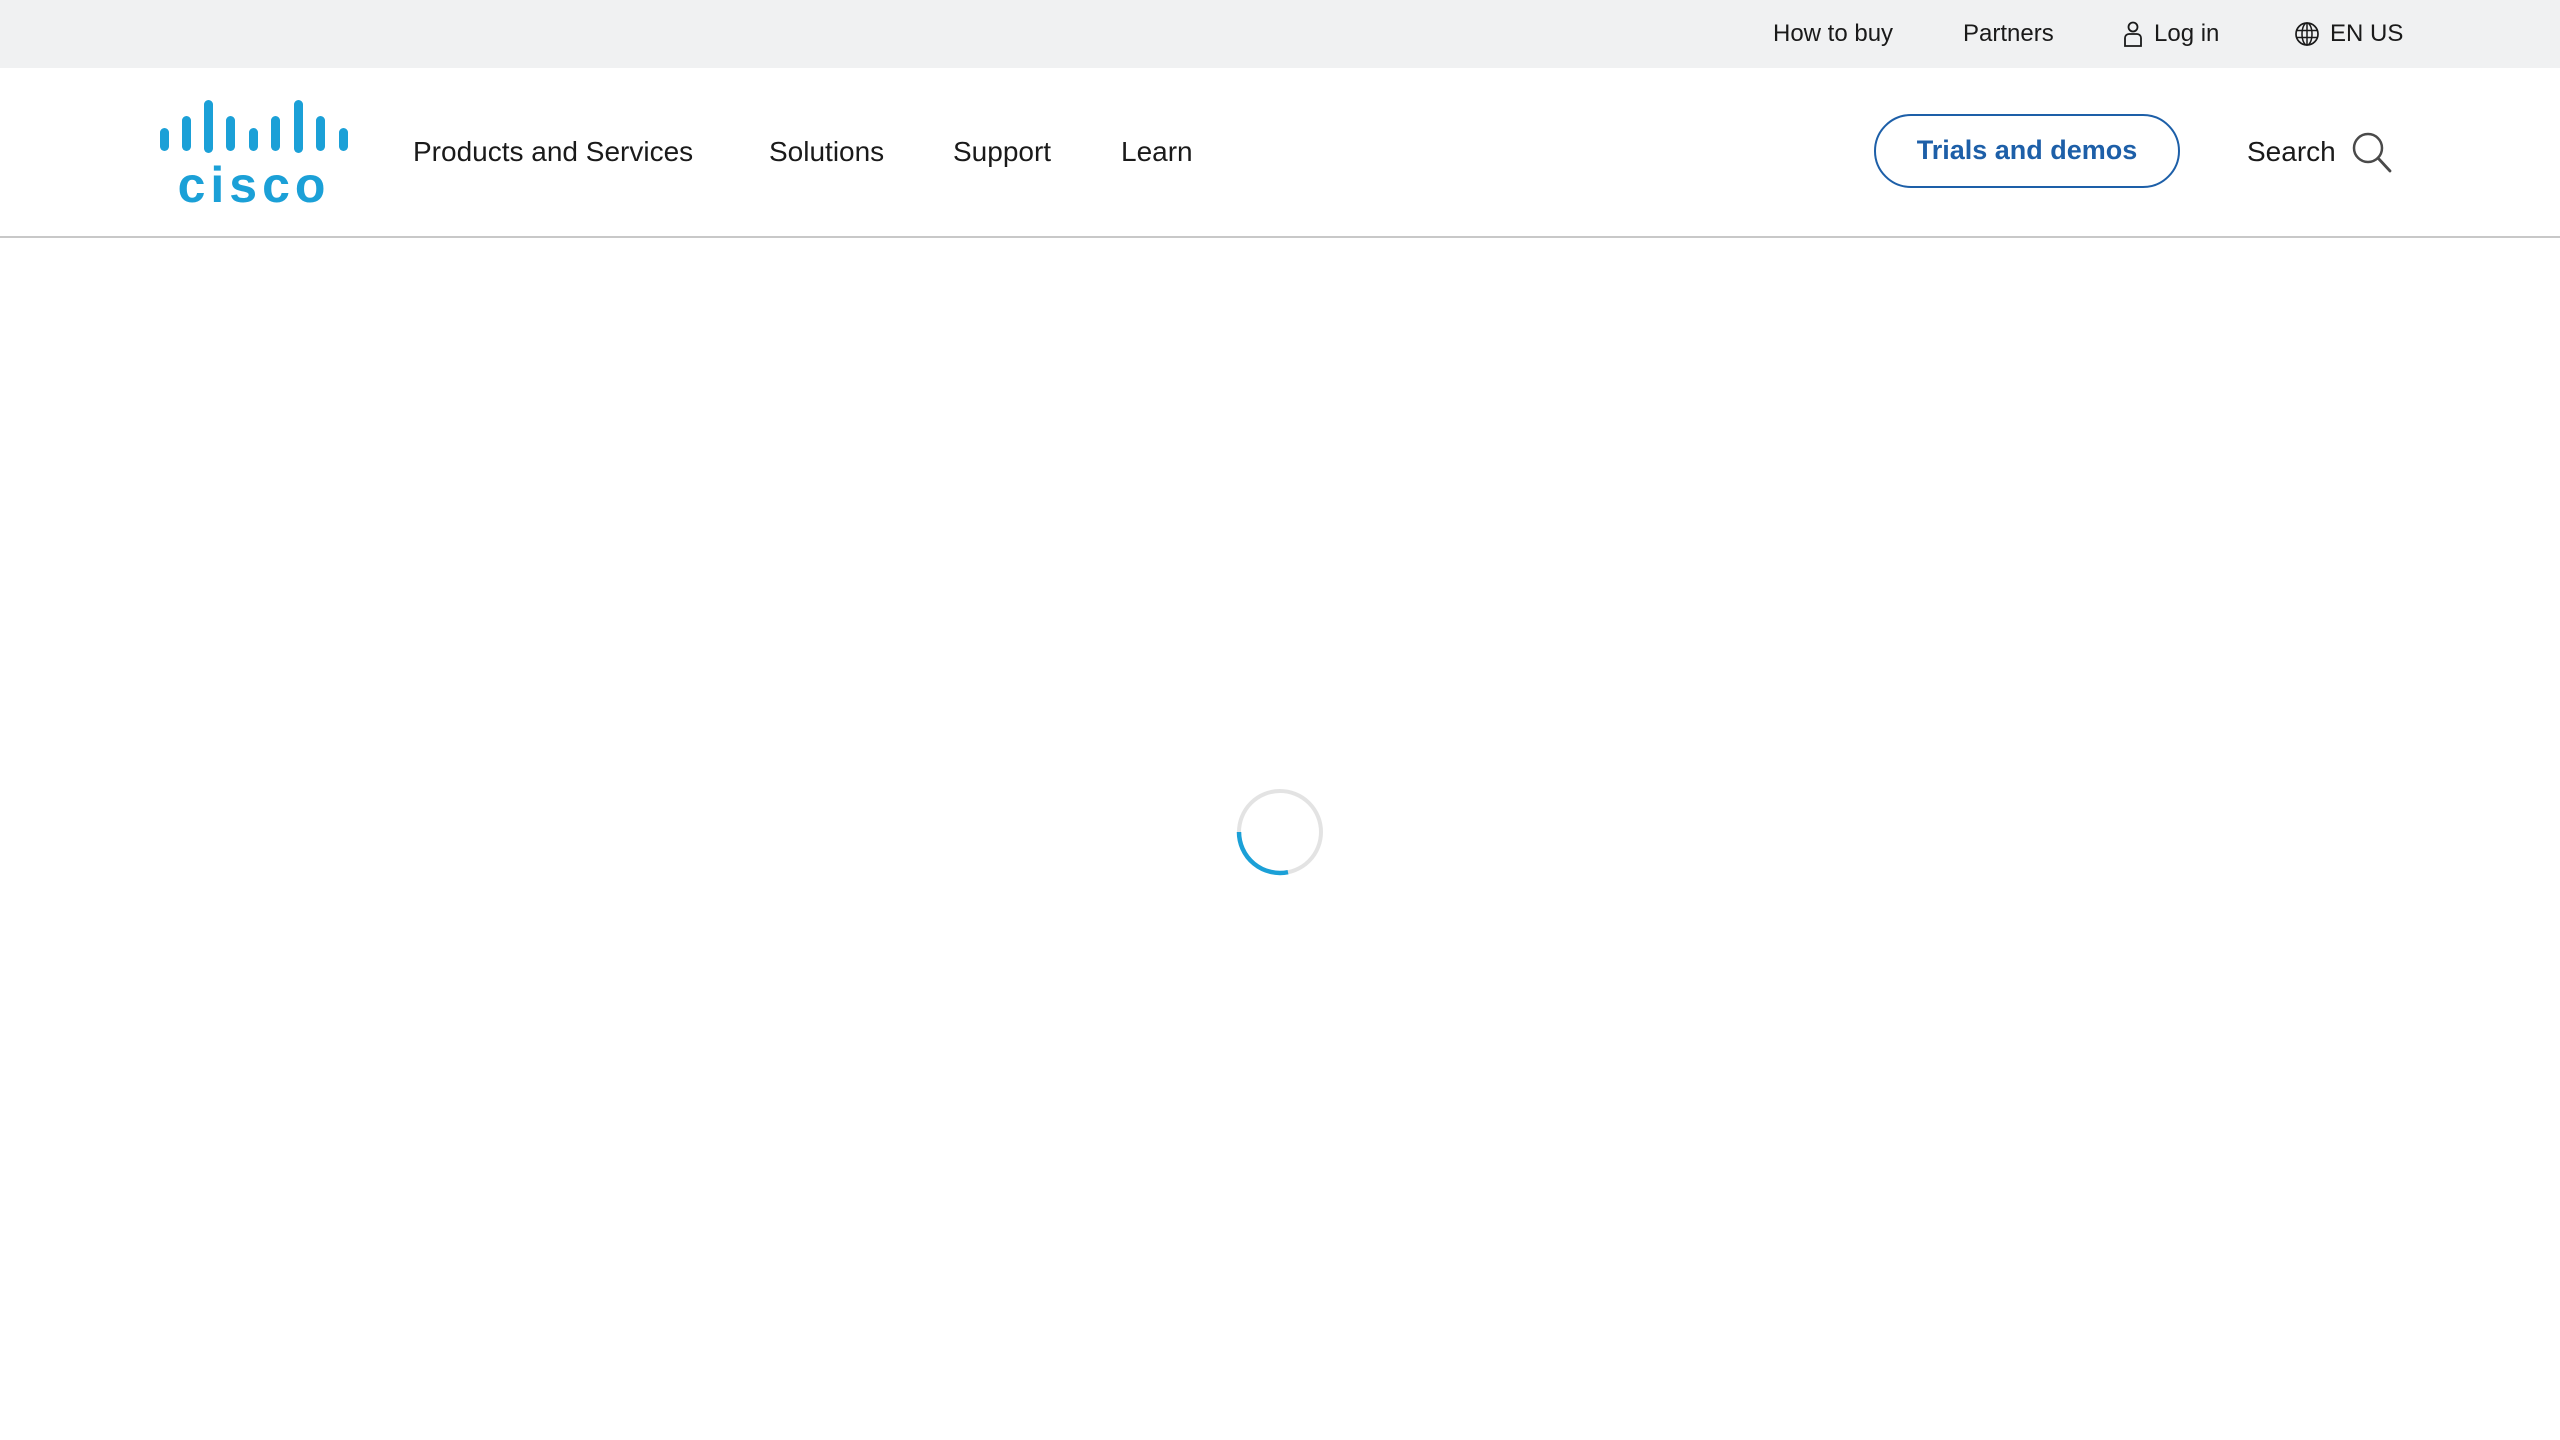 This screenshot has width=2560, height=1440. I want to click on log-in-link: Log in, so click(2170, 34).